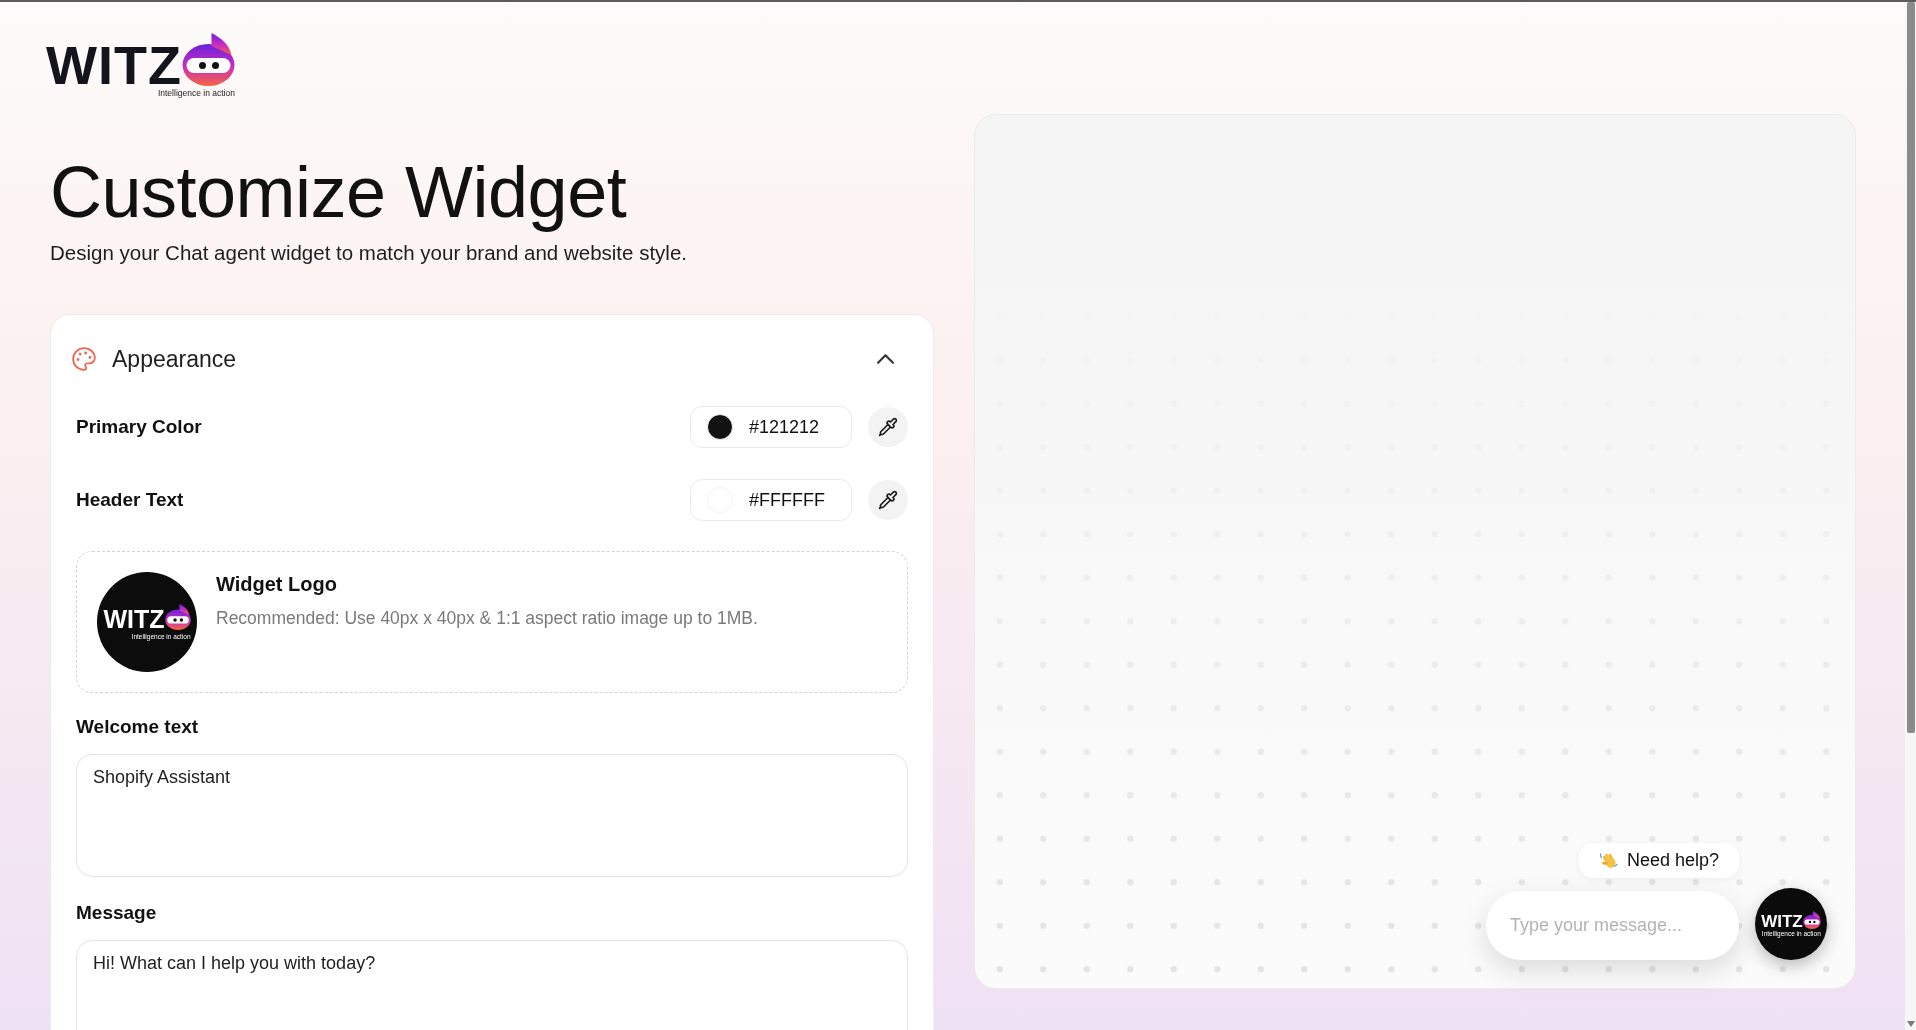 The height and width of the screenshot is (1030, 1916). I want to click on scroll-down-arrow-icon, so click(1910, 1024).